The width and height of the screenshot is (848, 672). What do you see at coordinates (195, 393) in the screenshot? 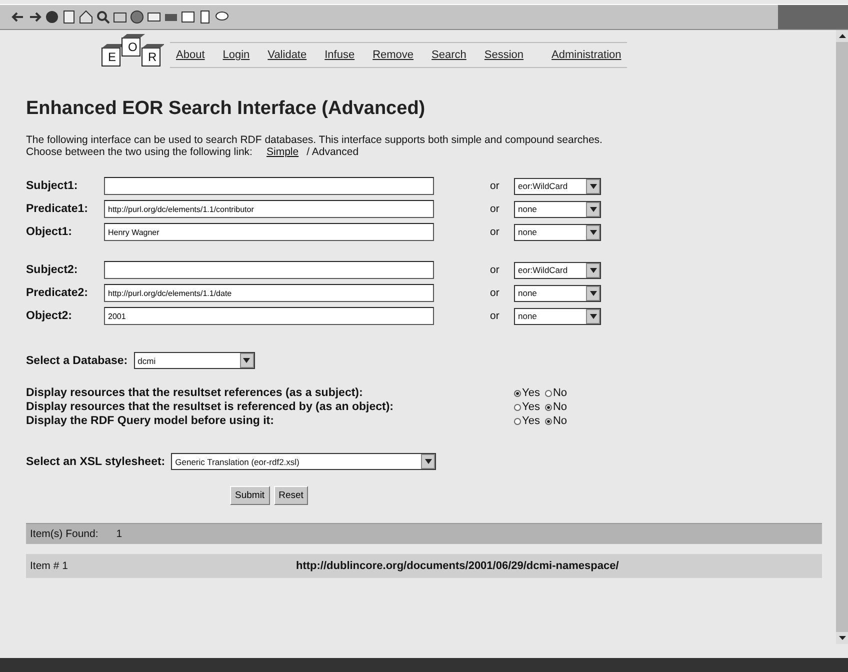
I see `option-label: Display resources that the resultset references (as a subject):` at bounding box center [195, 393].